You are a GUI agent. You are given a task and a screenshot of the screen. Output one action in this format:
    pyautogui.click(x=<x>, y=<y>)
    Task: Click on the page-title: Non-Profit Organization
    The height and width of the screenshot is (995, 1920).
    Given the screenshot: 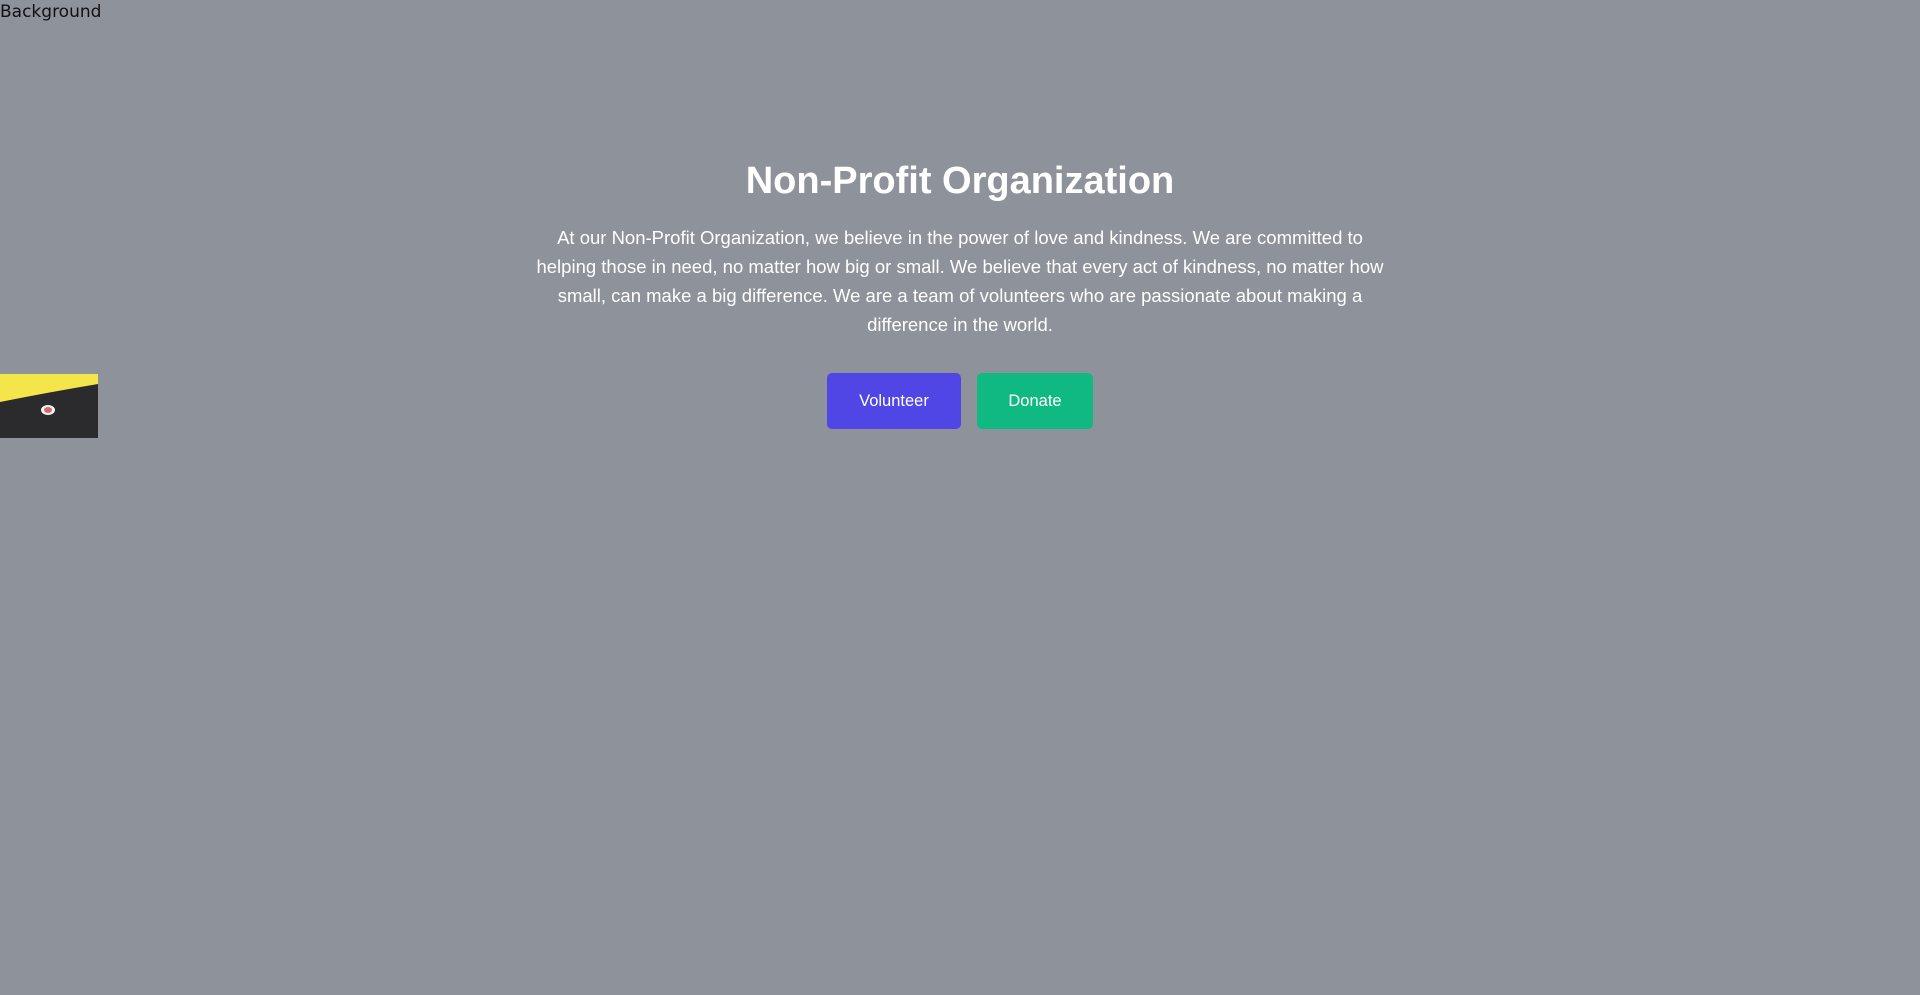 What is the action you would take?
    pyautogui.click(x=960, y=181)
    